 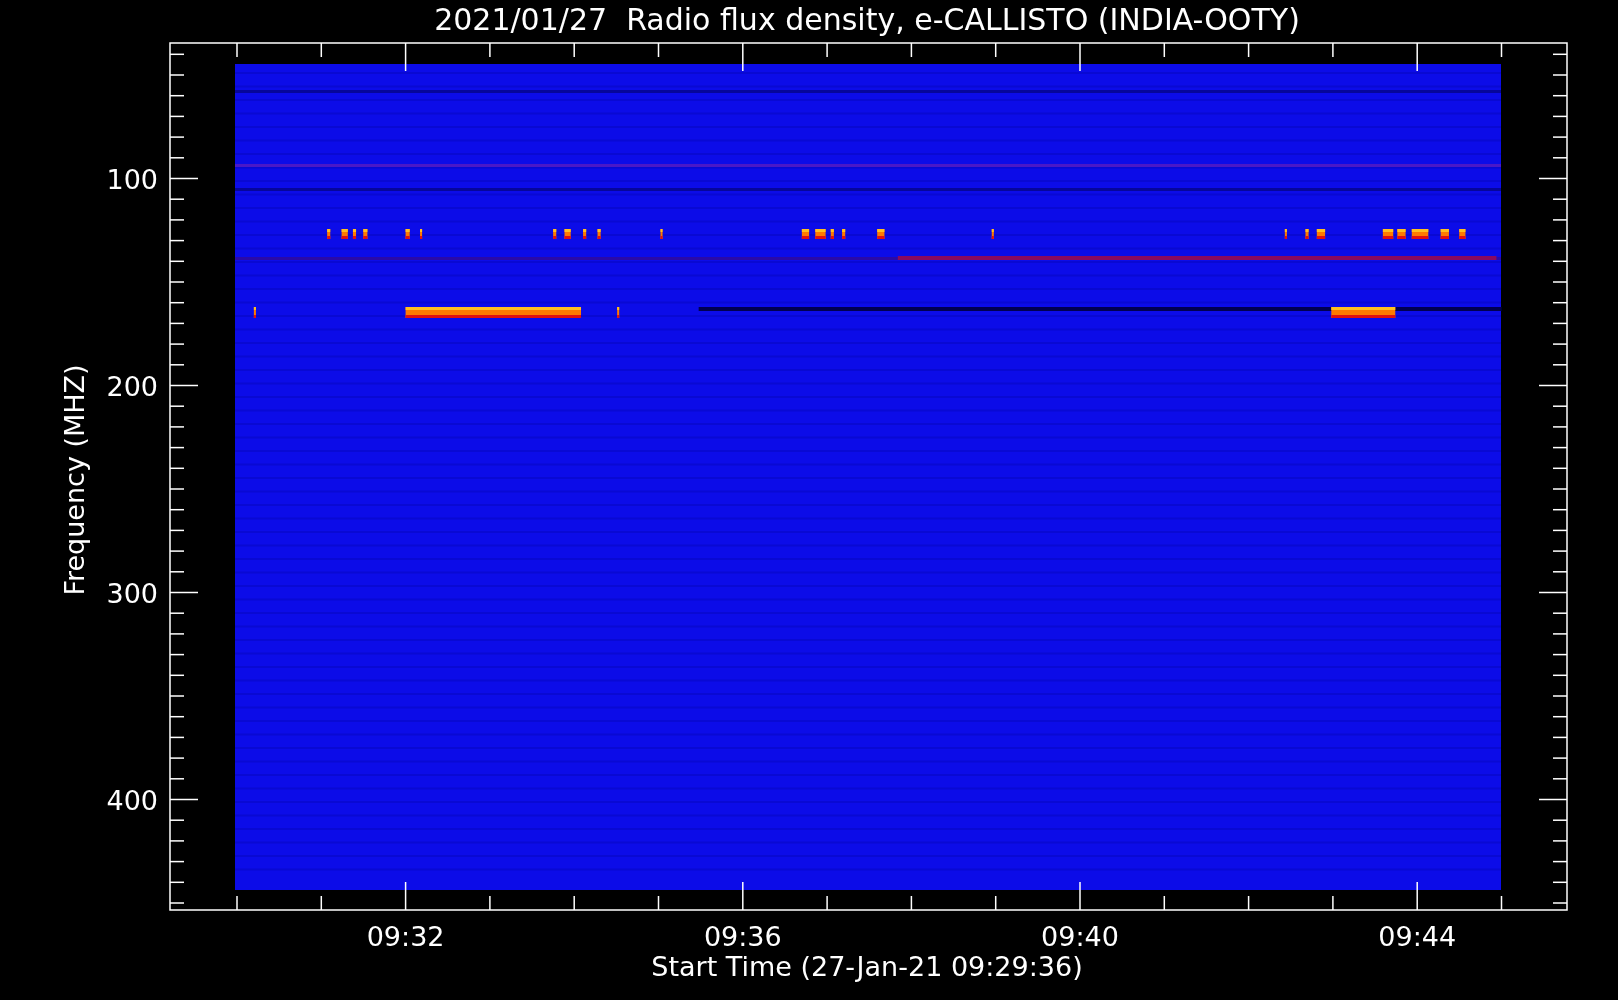 What do you see at coordinates (132, 593) in the screenshot?
I see `axis-tick-label: 300` at bounding box center [132, 593].